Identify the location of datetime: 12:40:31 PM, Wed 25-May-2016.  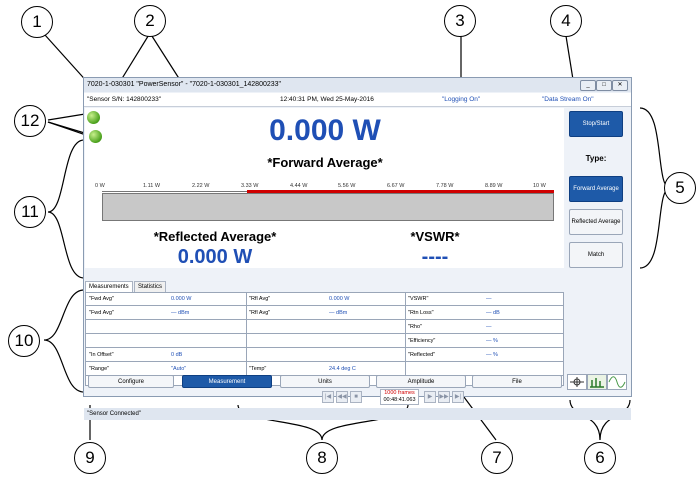
(327, 99).